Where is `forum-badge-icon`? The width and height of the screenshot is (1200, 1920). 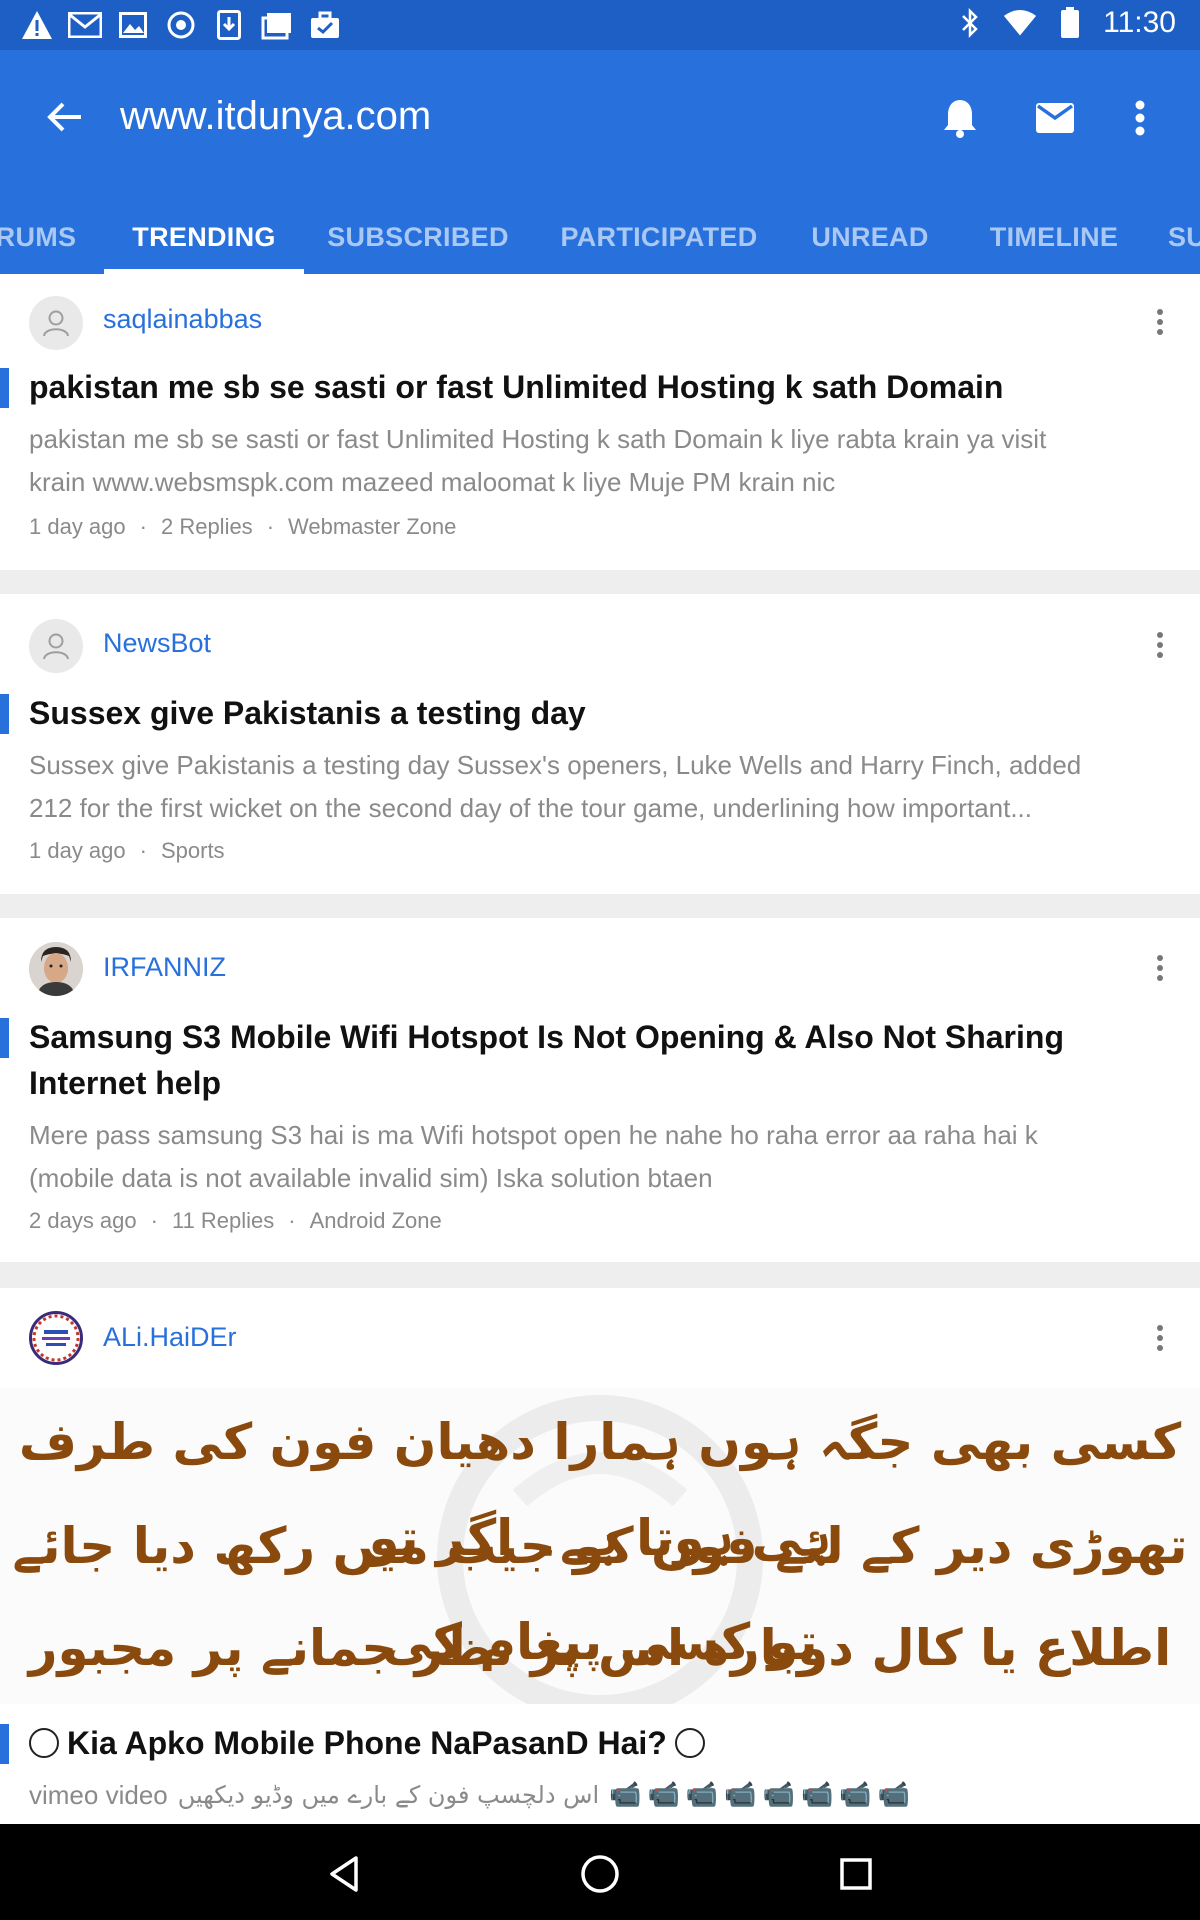
forum-badge-icon is located at coordinates (56, 1338).